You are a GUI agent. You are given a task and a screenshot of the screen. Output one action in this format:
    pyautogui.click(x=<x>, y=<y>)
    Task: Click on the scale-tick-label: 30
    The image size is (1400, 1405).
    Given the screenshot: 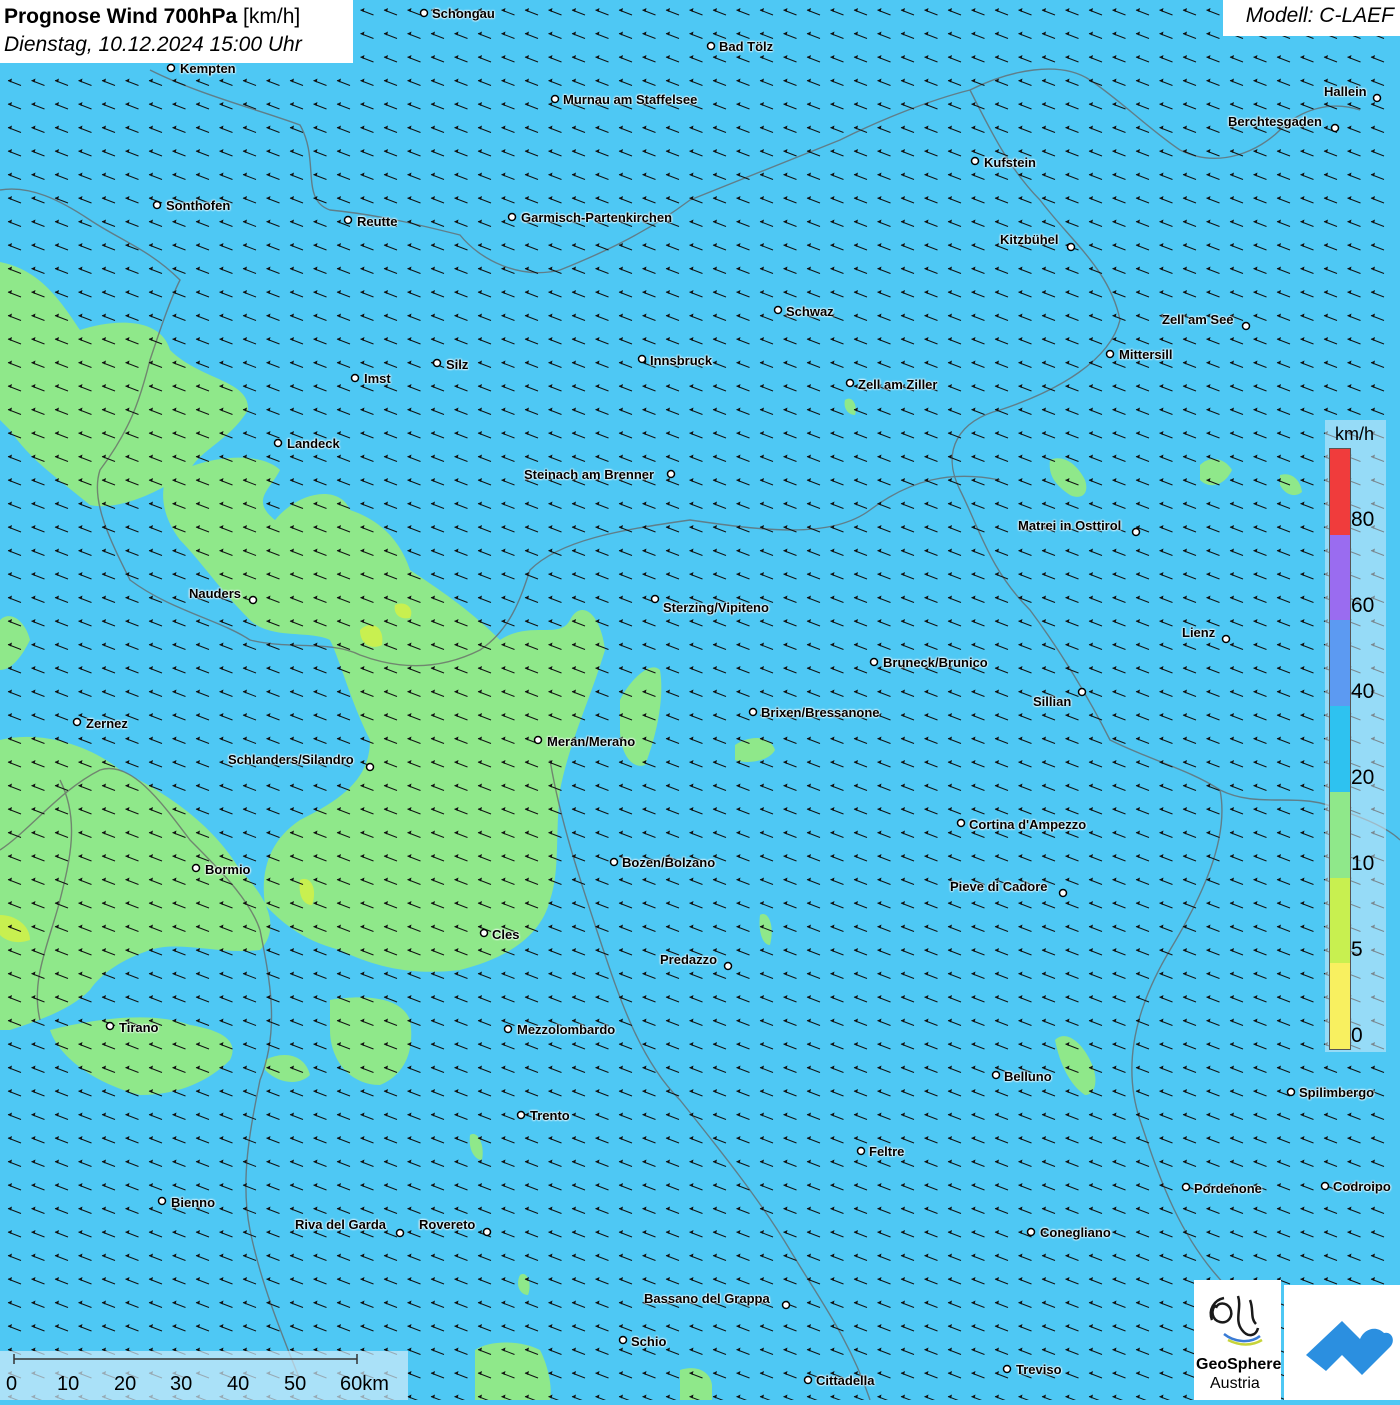 What is the action you would take?
    pyautogui.click(x=181, y=1384)
    